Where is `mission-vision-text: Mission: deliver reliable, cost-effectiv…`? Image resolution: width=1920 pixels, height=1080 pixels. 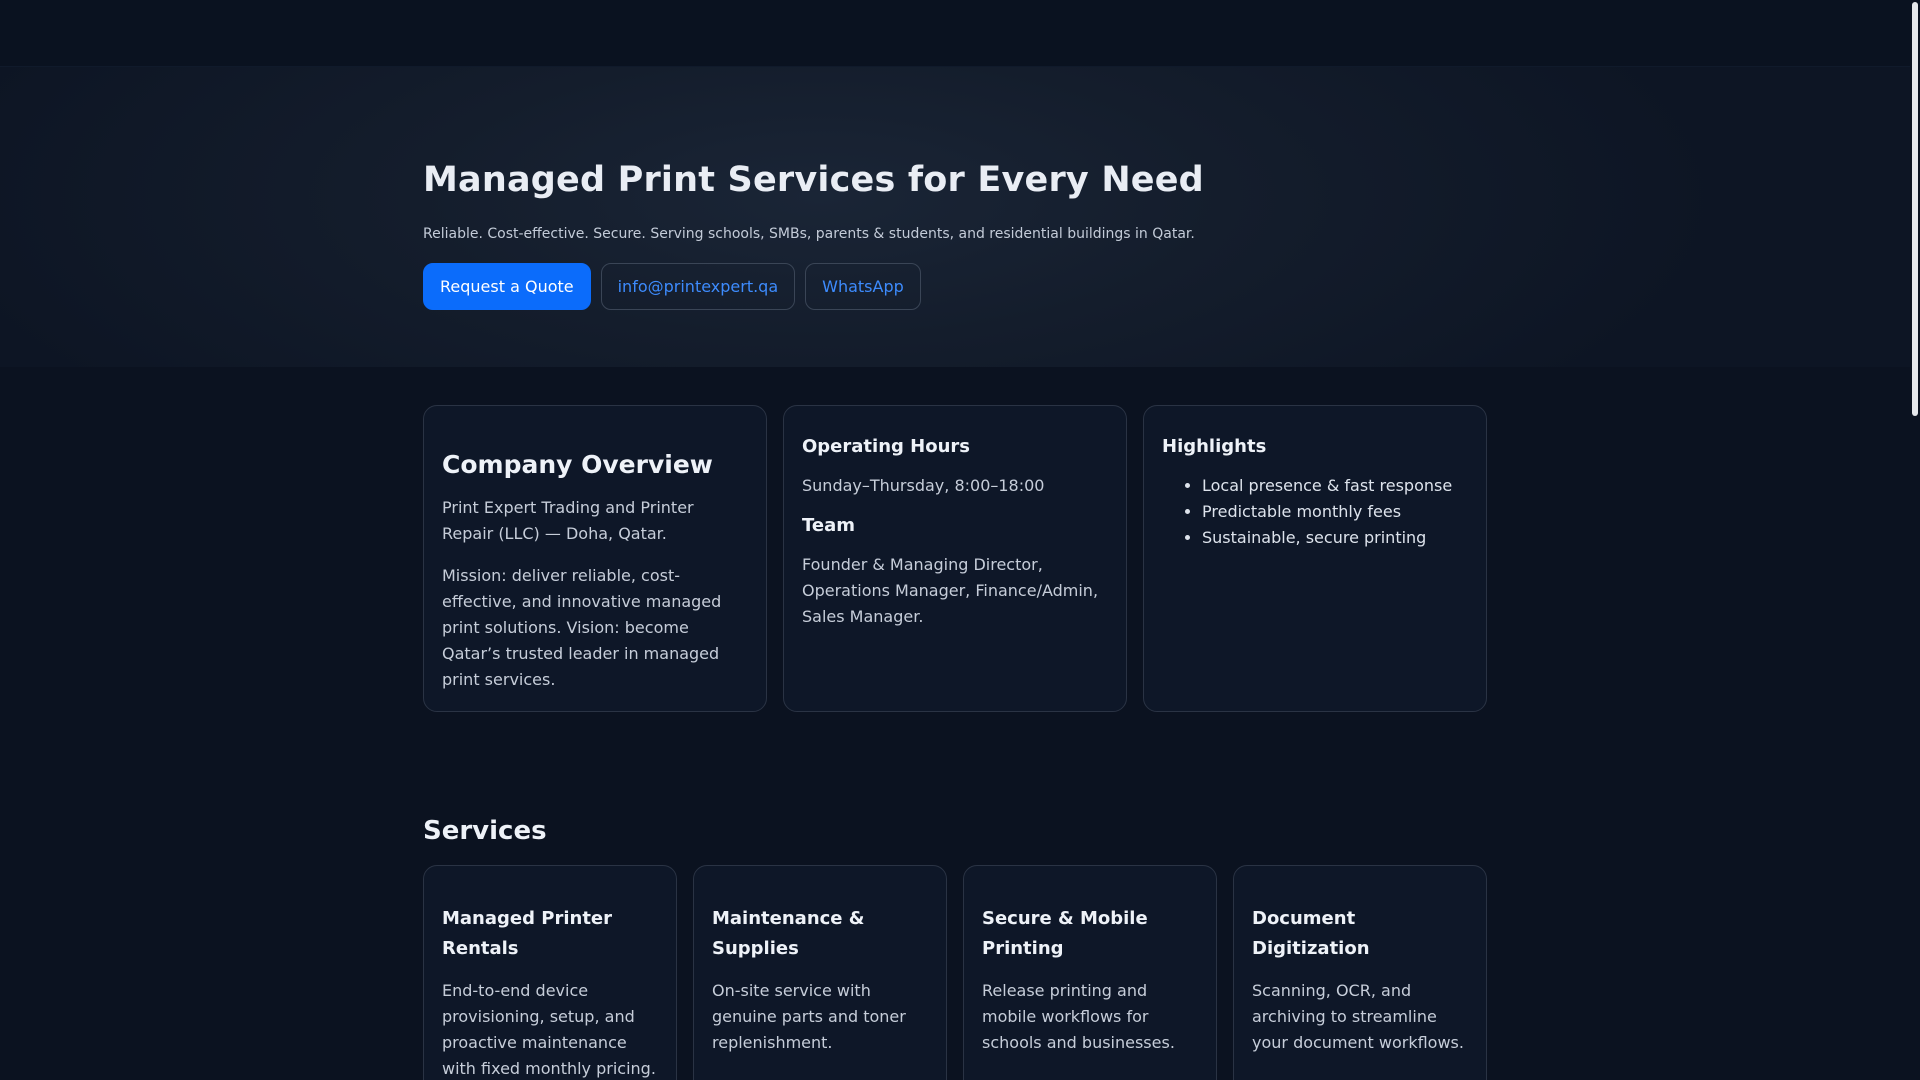 mission-vision-text: Mission: deliver reliable, cost-effectiv… is located at coordinates (582, 627).